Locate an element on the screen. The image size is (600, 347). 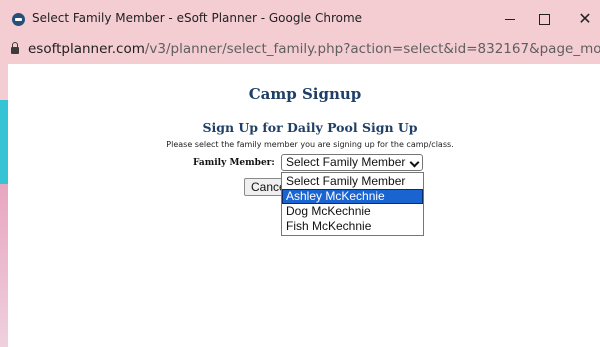
dropdown-option-ashley-mckechnie: Ashley McKechnie is located at coordinates (352, 196).